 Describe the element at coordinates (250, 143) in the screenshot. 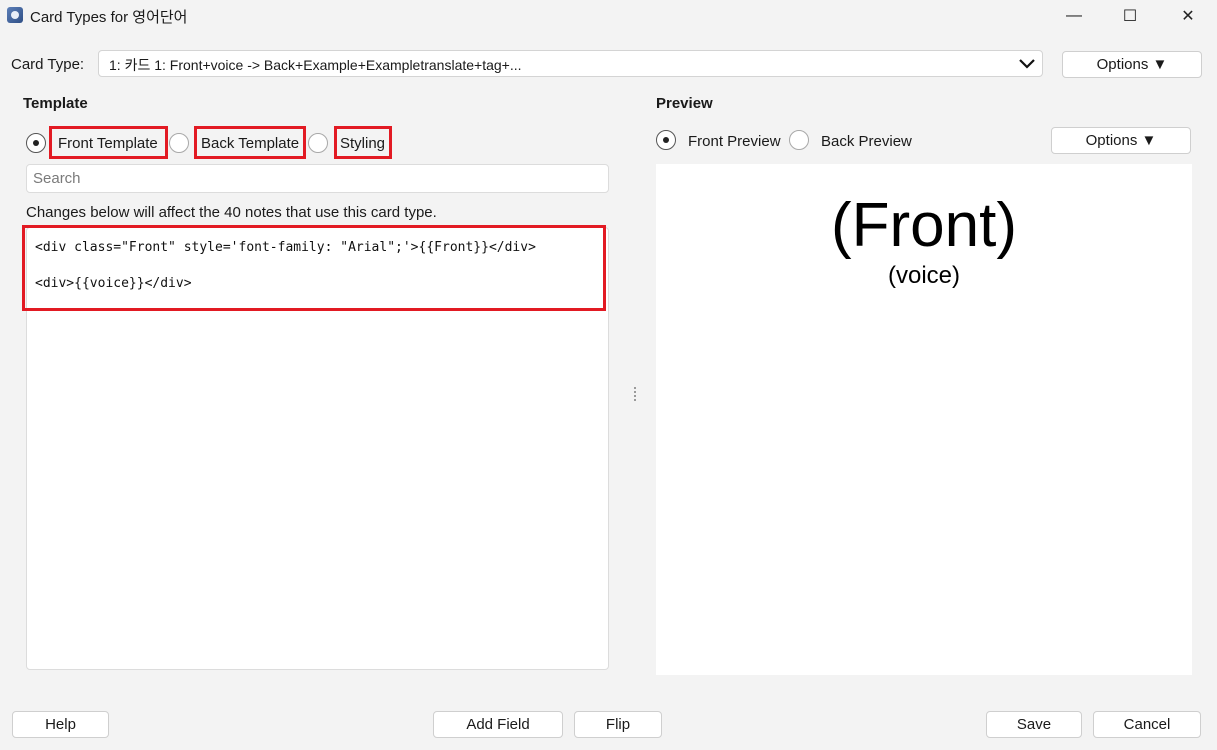

I see `back-template-label: Back Template` at that location.